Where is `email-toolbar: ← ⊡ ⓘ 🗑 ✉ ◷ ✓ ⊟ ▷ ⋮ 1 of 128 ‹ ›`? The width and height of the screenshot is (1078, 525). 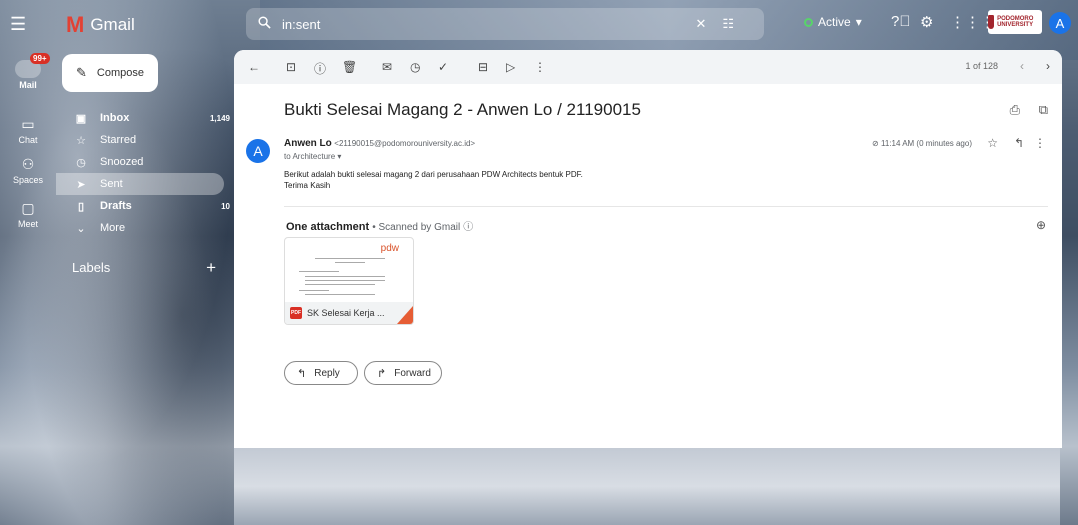
email-toolbar: ← ⊡ ⓘ 🗑 ✉ ◷ ✓ ⊟ ▷ ⋮ 1 of 128 ‹ › is located at coordinates (648, 67).